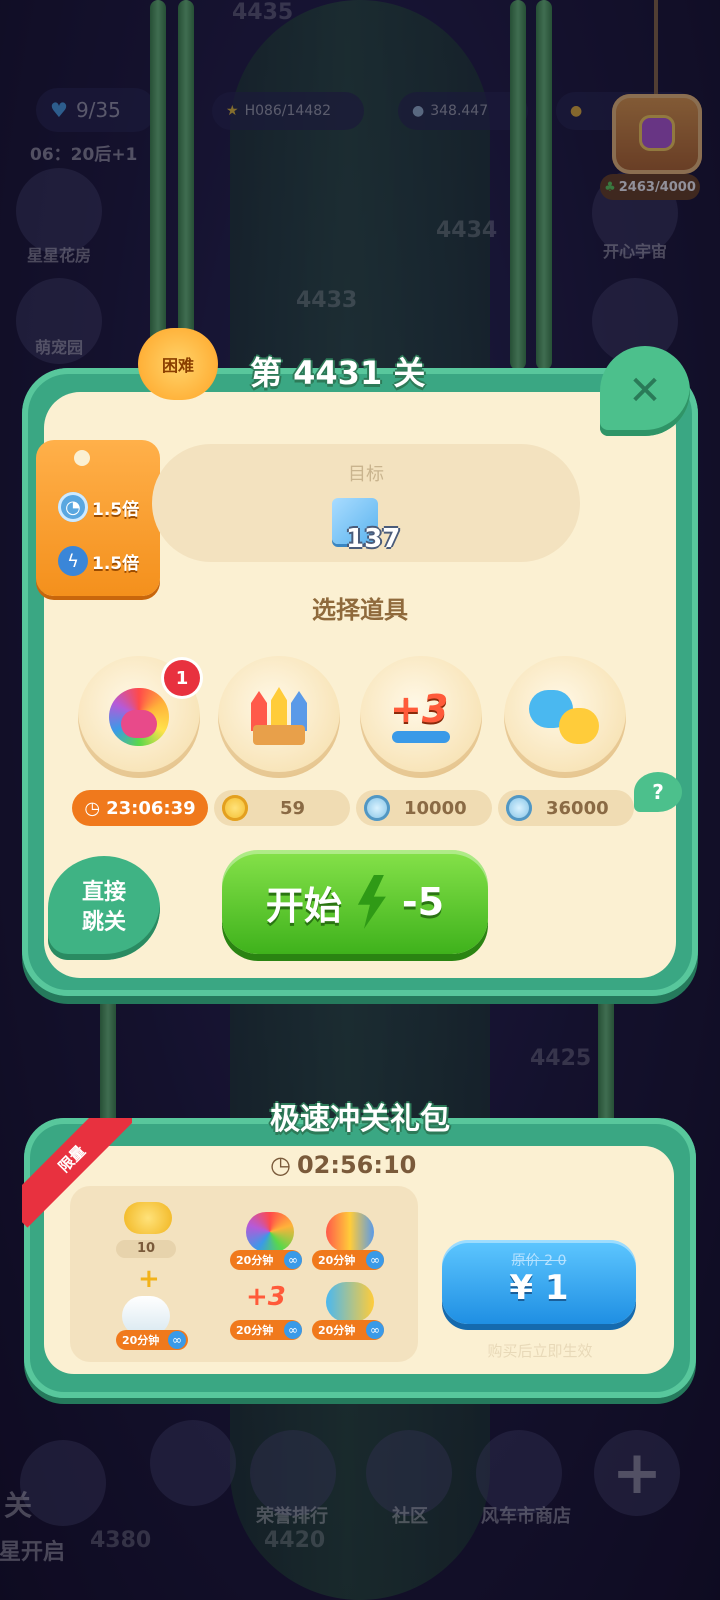 The height and width of the screenshot is (1600, 720). Describe the element at coordinates (282, 808) in the screenshot. I see `prop-price: 59` at that location.